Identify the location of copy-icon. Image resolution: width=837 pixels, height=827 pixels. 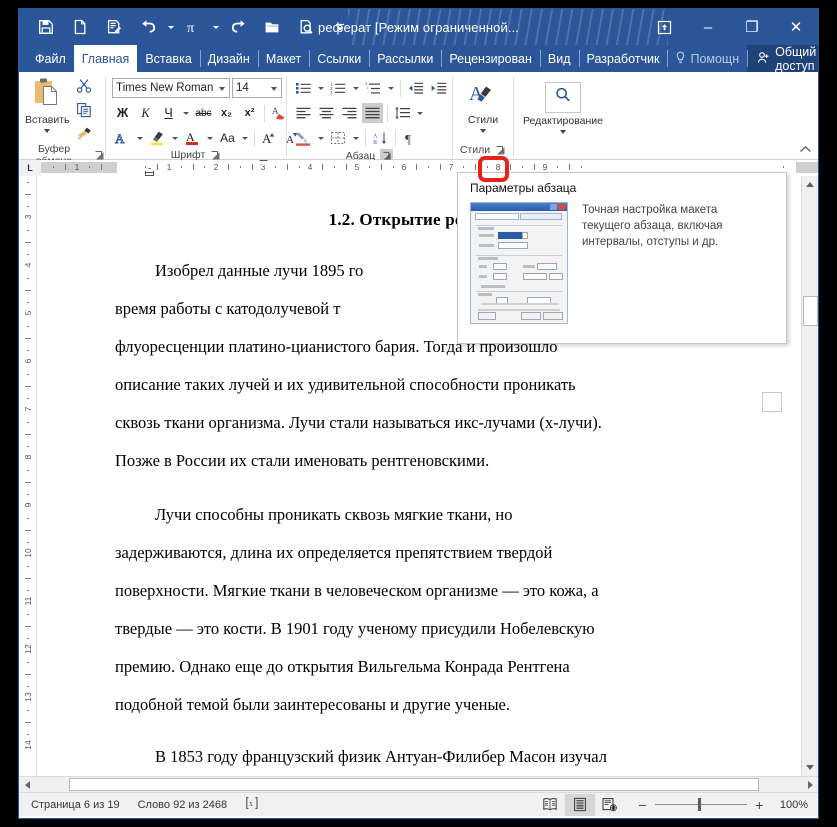
(84, 112).